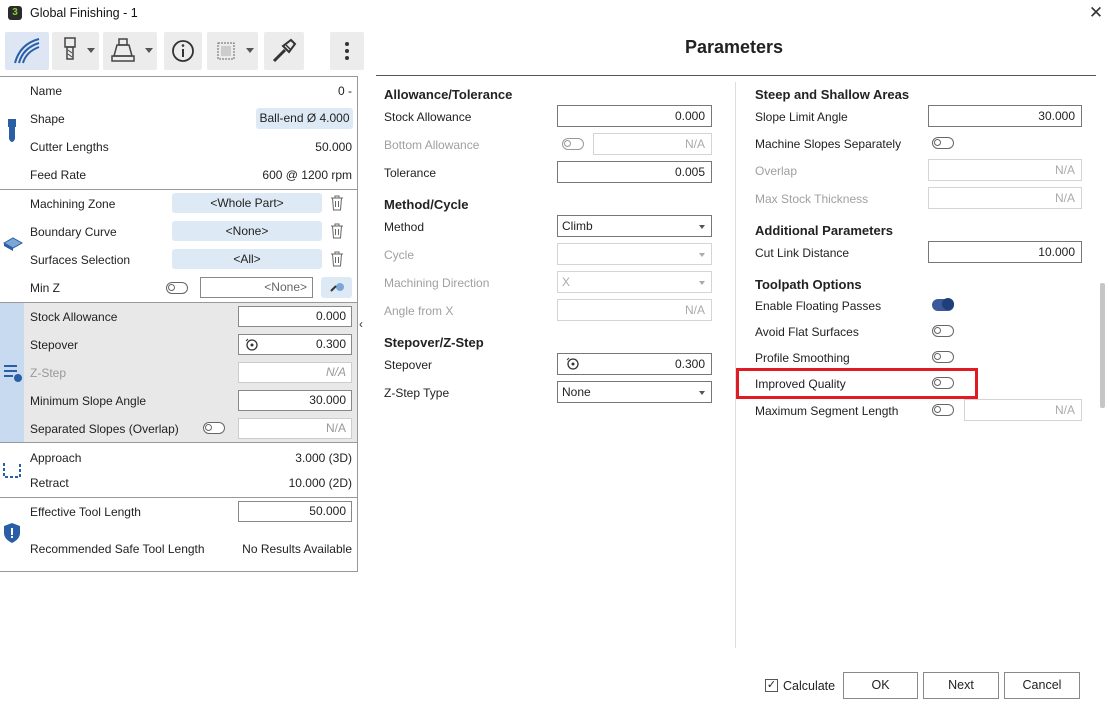  Describe the element at coordinates (295, 400) in the screenshot. I see `minimum-slope-angle-input: 30.000` at that location.